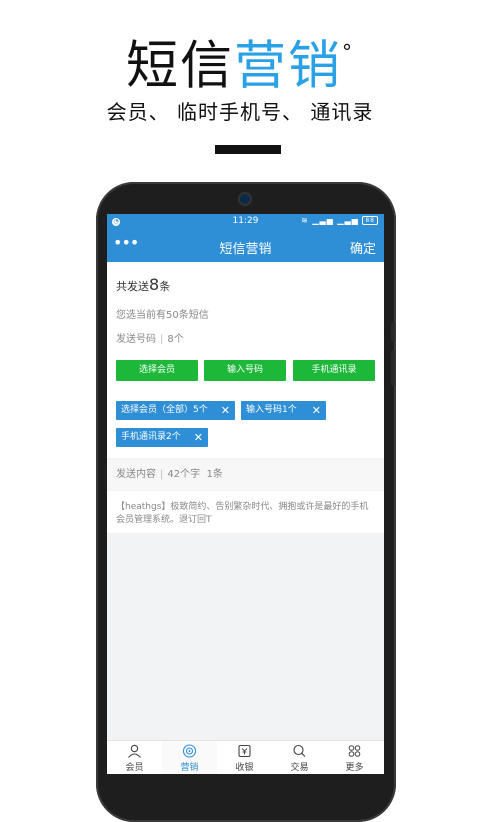 This screenshot has height=822, width=480. Describe the element at coordinates (354, 751) in the screenshot. I see `grid-icon` at that location.